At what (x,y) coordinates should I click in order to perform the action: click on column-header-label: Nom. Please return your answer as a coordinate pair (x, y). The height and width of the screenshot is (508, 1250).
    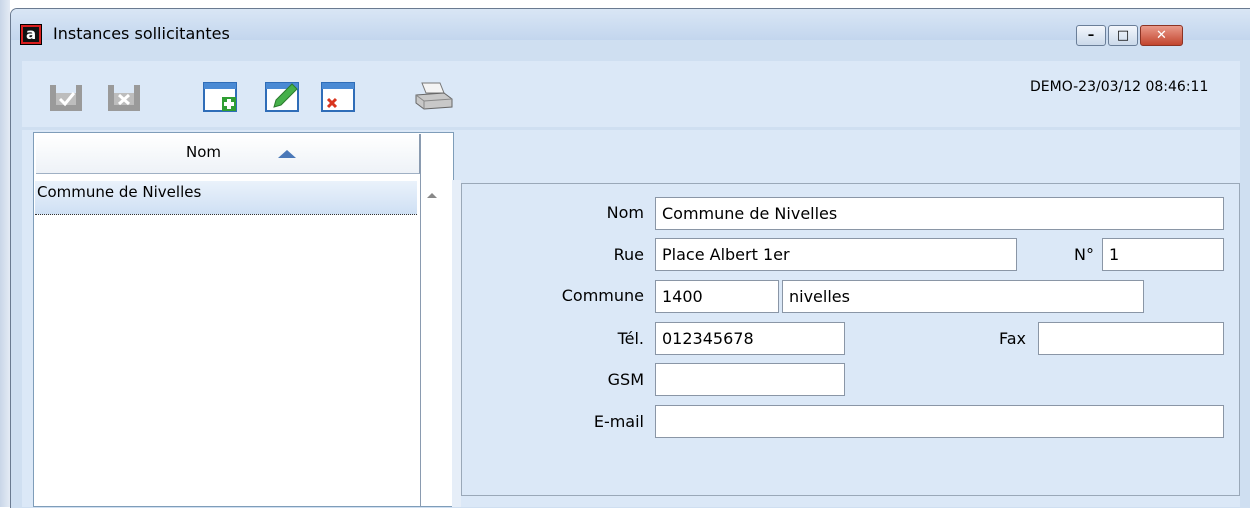
    Looking at the image, I should click on (204, 152).